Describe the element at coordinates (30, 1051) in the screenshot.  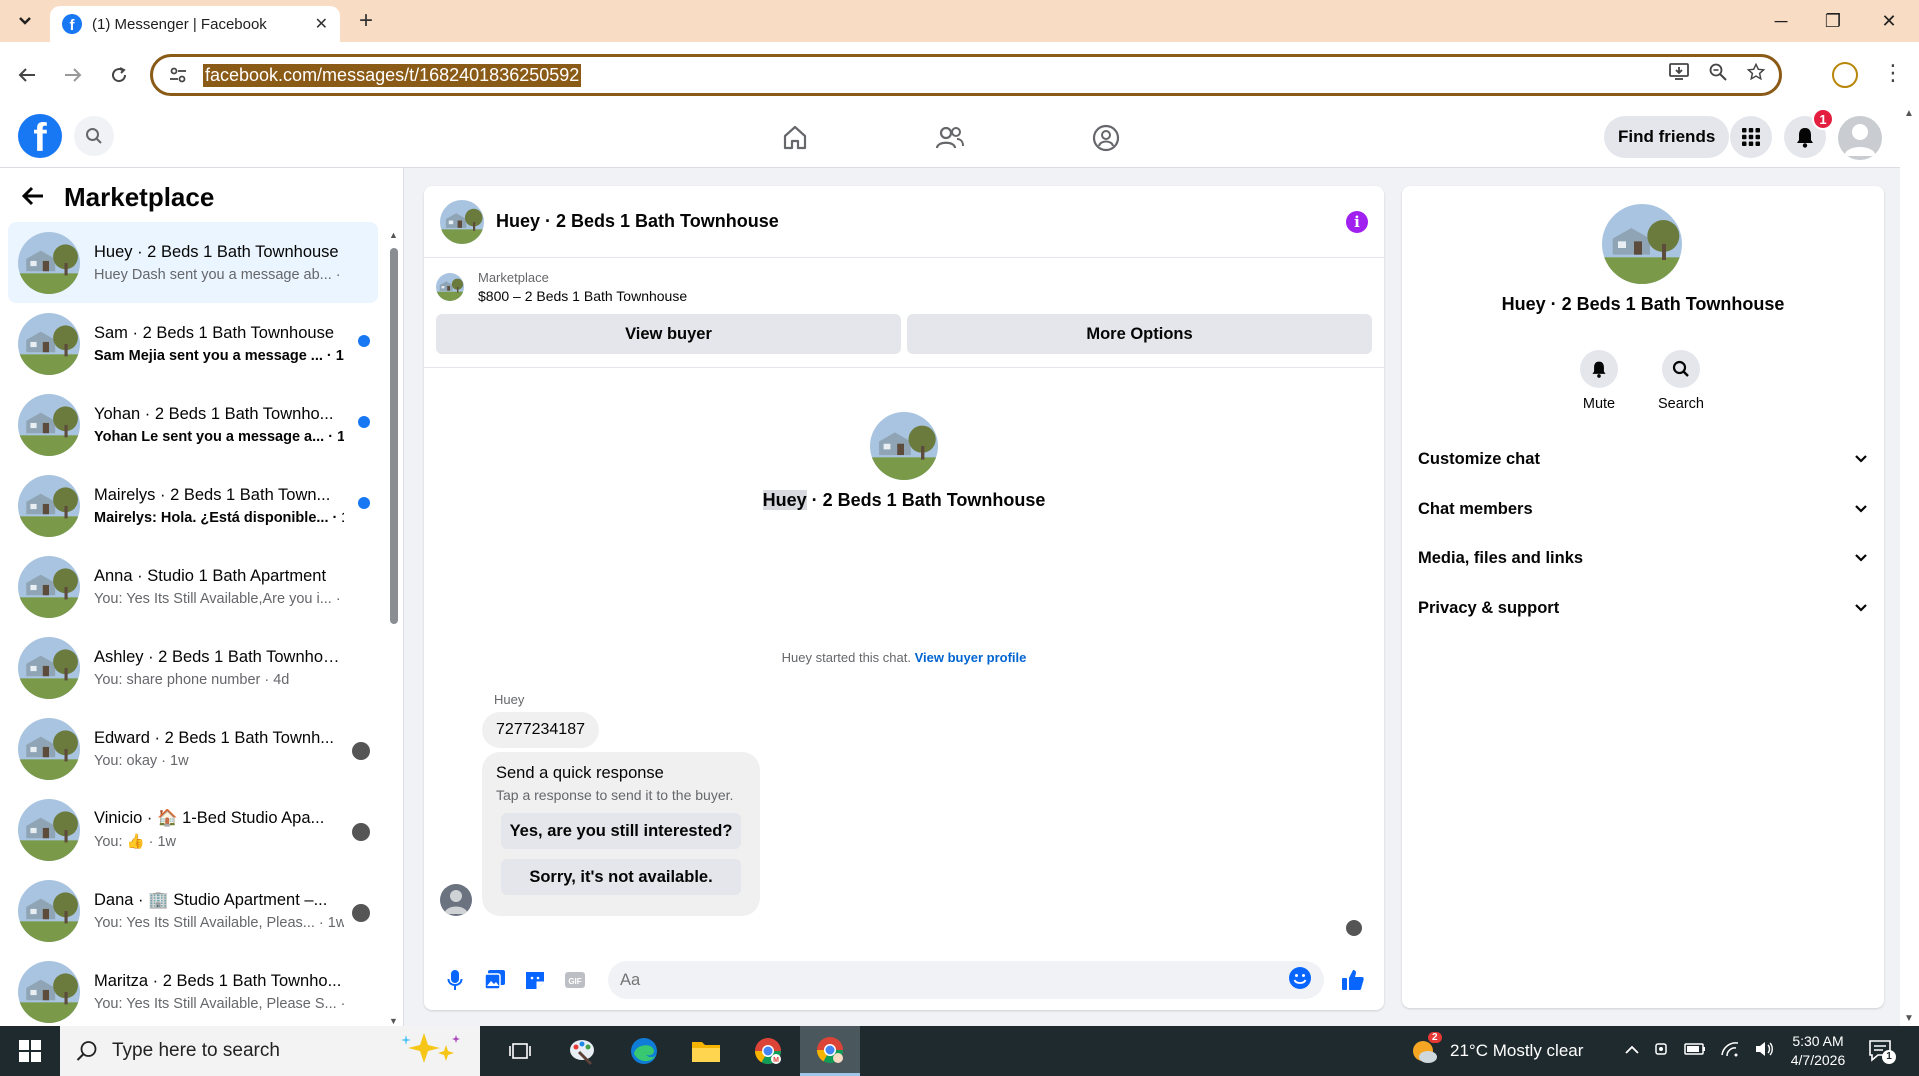
I see `start-button` at that location.